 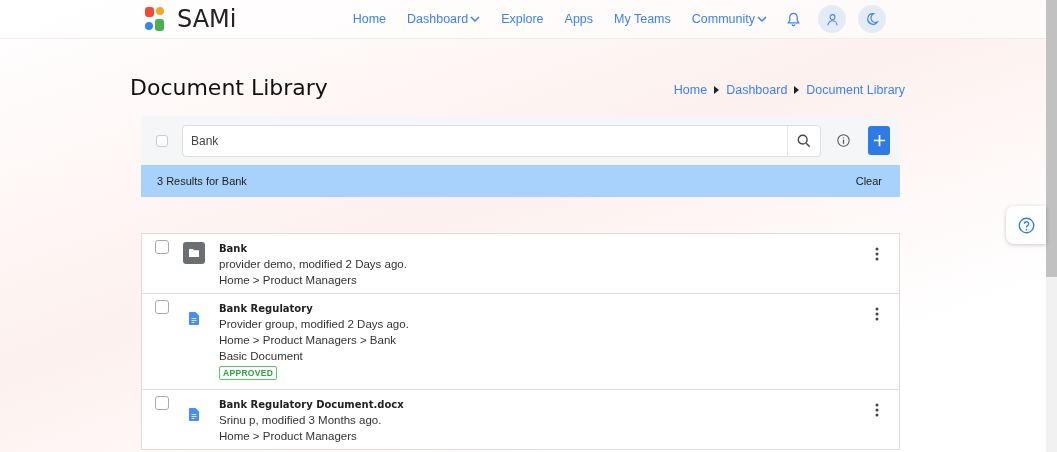 What do you see at coordinates (155, 19) in the screenshot?
I see `logo-icon` at bounding box center [155, 19].